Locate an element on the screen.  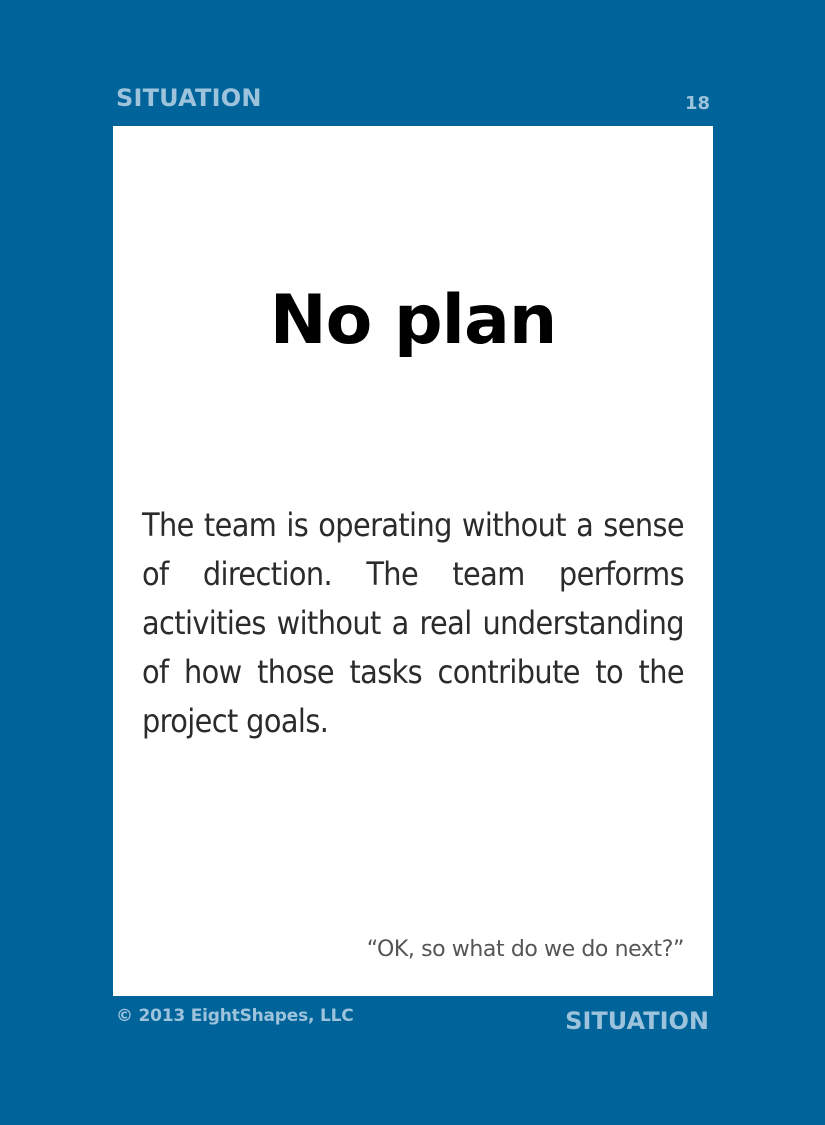
card-title: No plan is located at coordinates (413, 320).